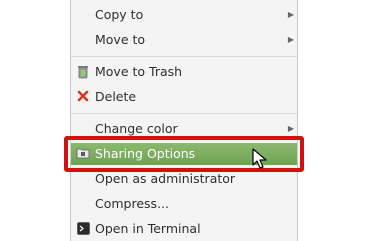 The width and height of the screenshot is (385, 241). I want to click on menu-item-delete: Delete, so click(184, 97).